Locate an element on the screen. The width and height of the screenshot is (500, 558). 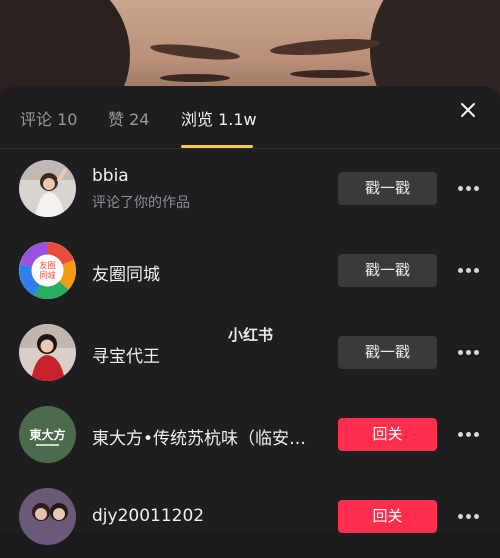
xiaohongshu-watermark: 小红书 is located at coordinates (251, 335).